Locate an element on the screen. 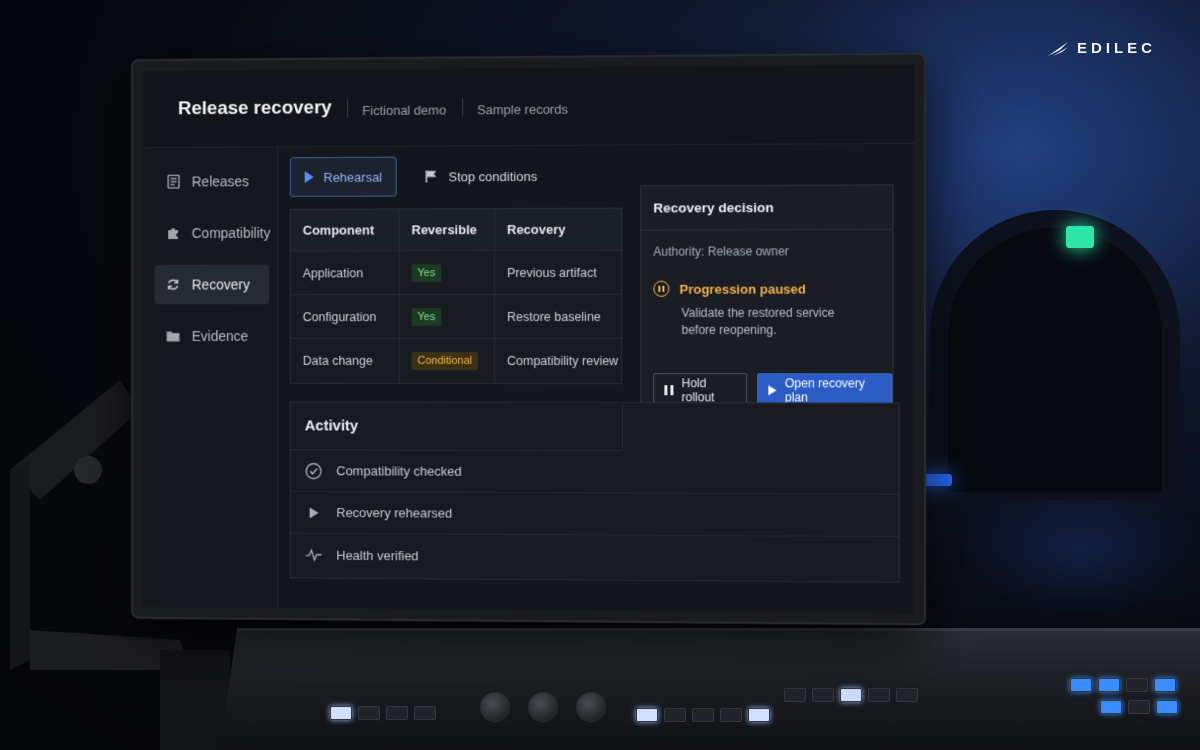 The width and height of the screenshot is (1200, 750). console-keys-middle is located at coordinates (703, 715).